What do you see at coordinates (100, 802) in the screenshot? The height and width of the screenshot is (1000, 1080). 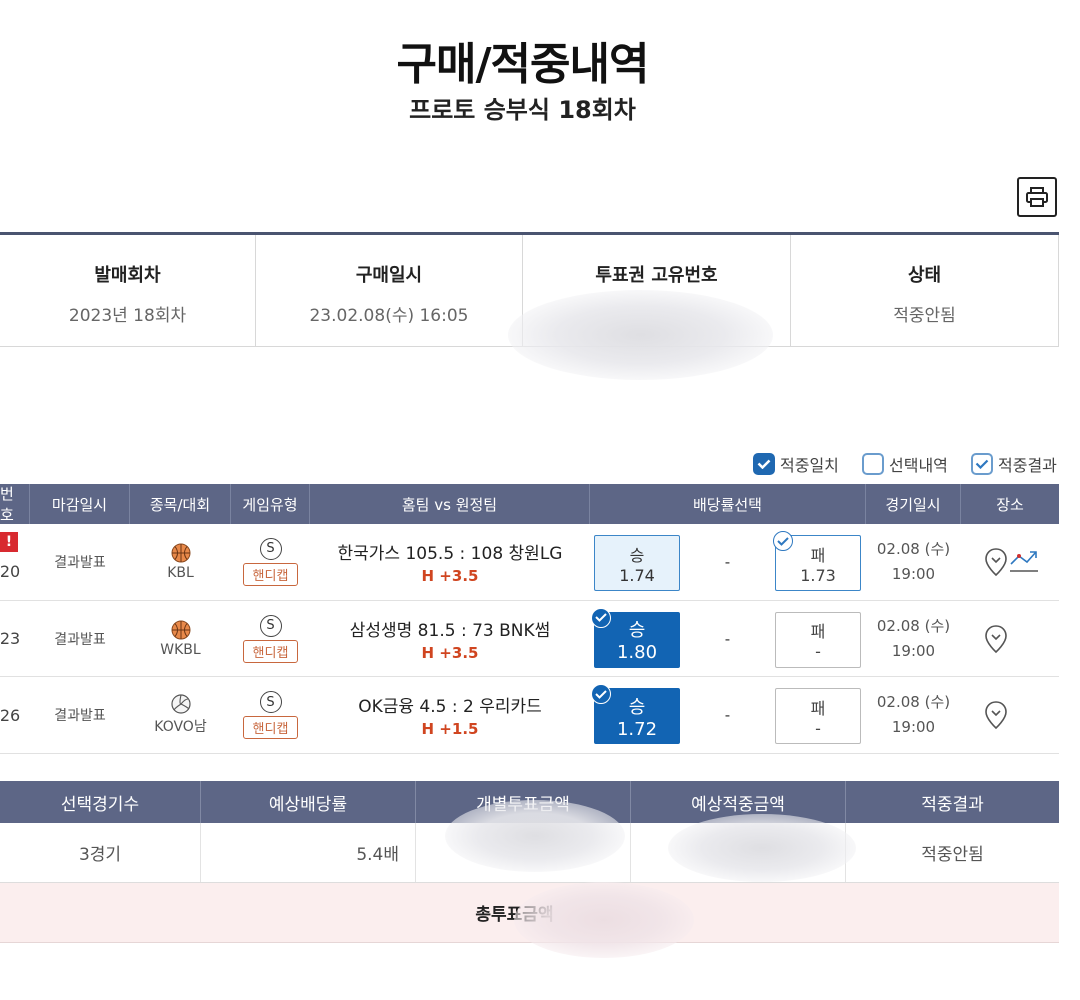 I see `summary-col-games: 선택경기수` at bounding box center [100, 802].